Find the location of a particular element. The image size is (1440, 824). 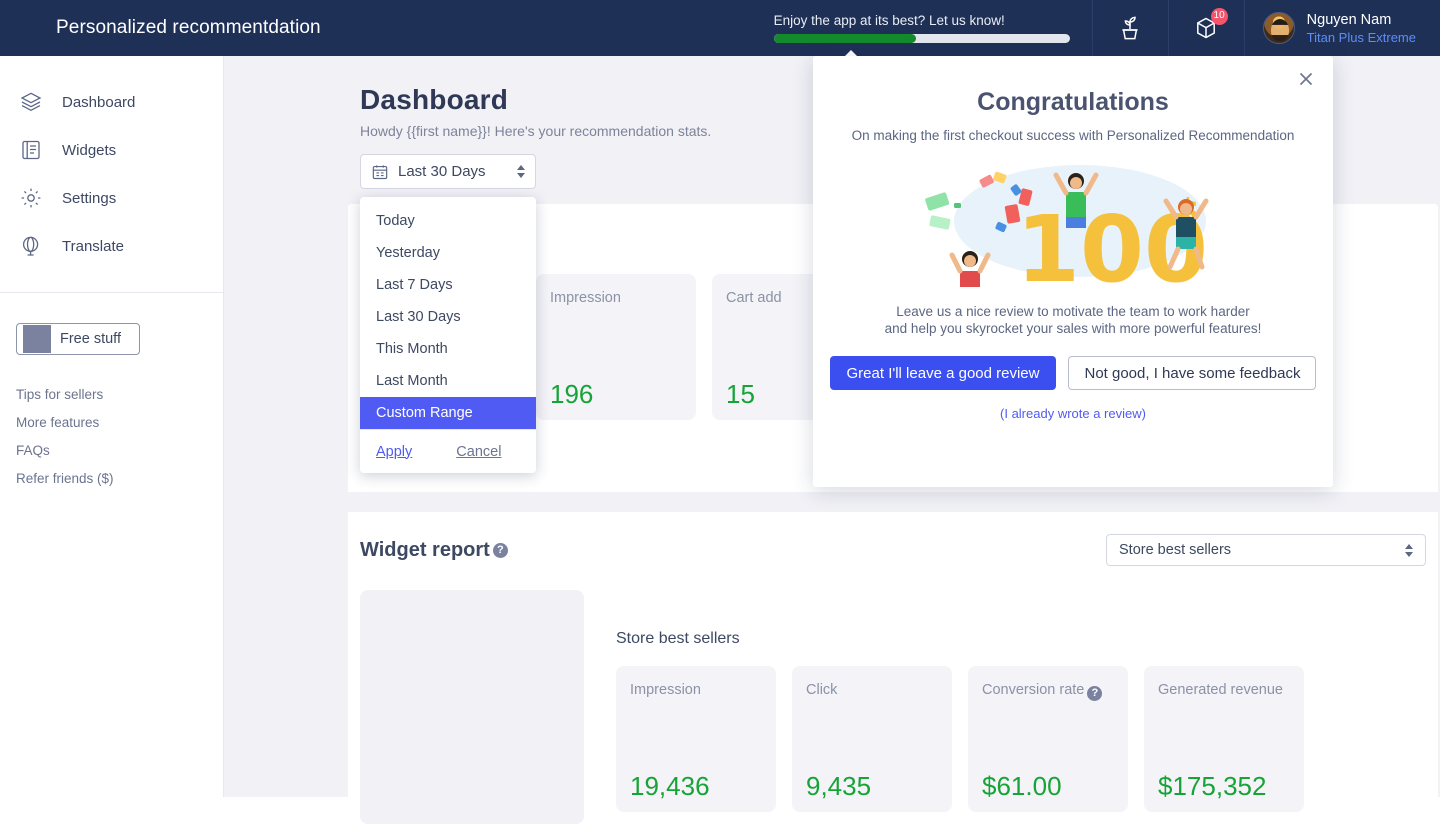

sidebar-link-refer-friends: Refer friends ($) is located at coordinates (119, 479).